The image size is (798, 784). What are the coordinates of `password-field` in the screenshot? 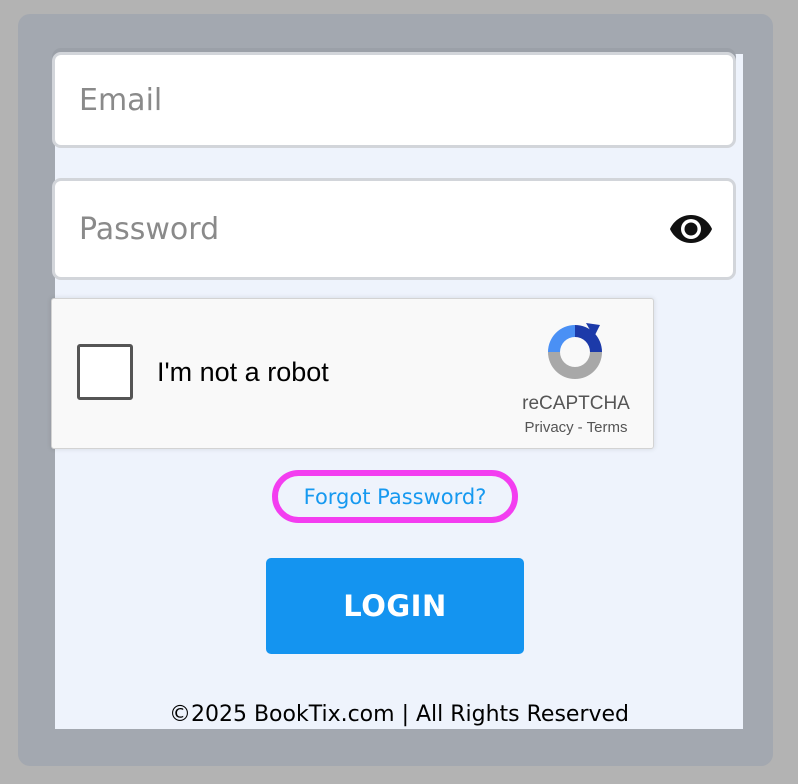 It's located at (394, 229).